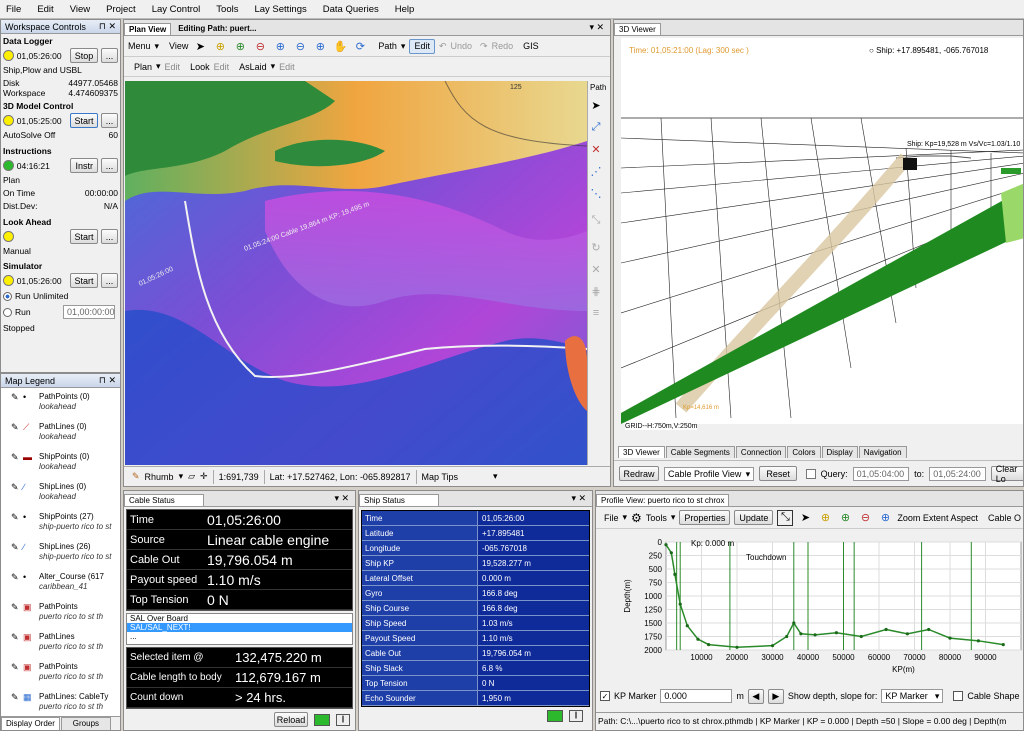 Image resolution: width=1024 pixels, height=731 pixels. Describe the element at coordinates (778, 473) in the screenshot. I see `reset-button: Reset` at that location.